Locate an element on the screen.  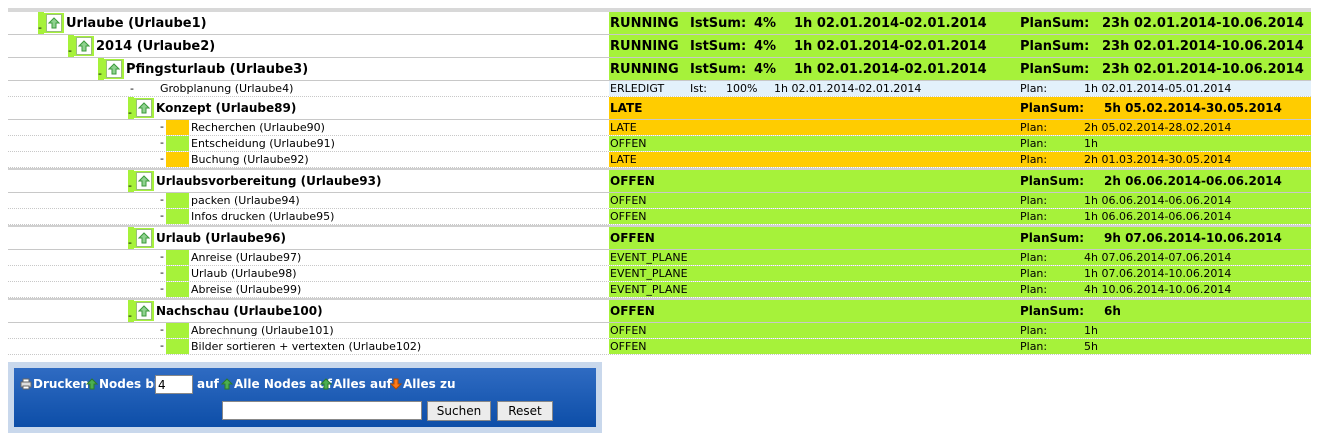
tree-row-label: packen (Urlaube94) is located at coordinates (245, 200).